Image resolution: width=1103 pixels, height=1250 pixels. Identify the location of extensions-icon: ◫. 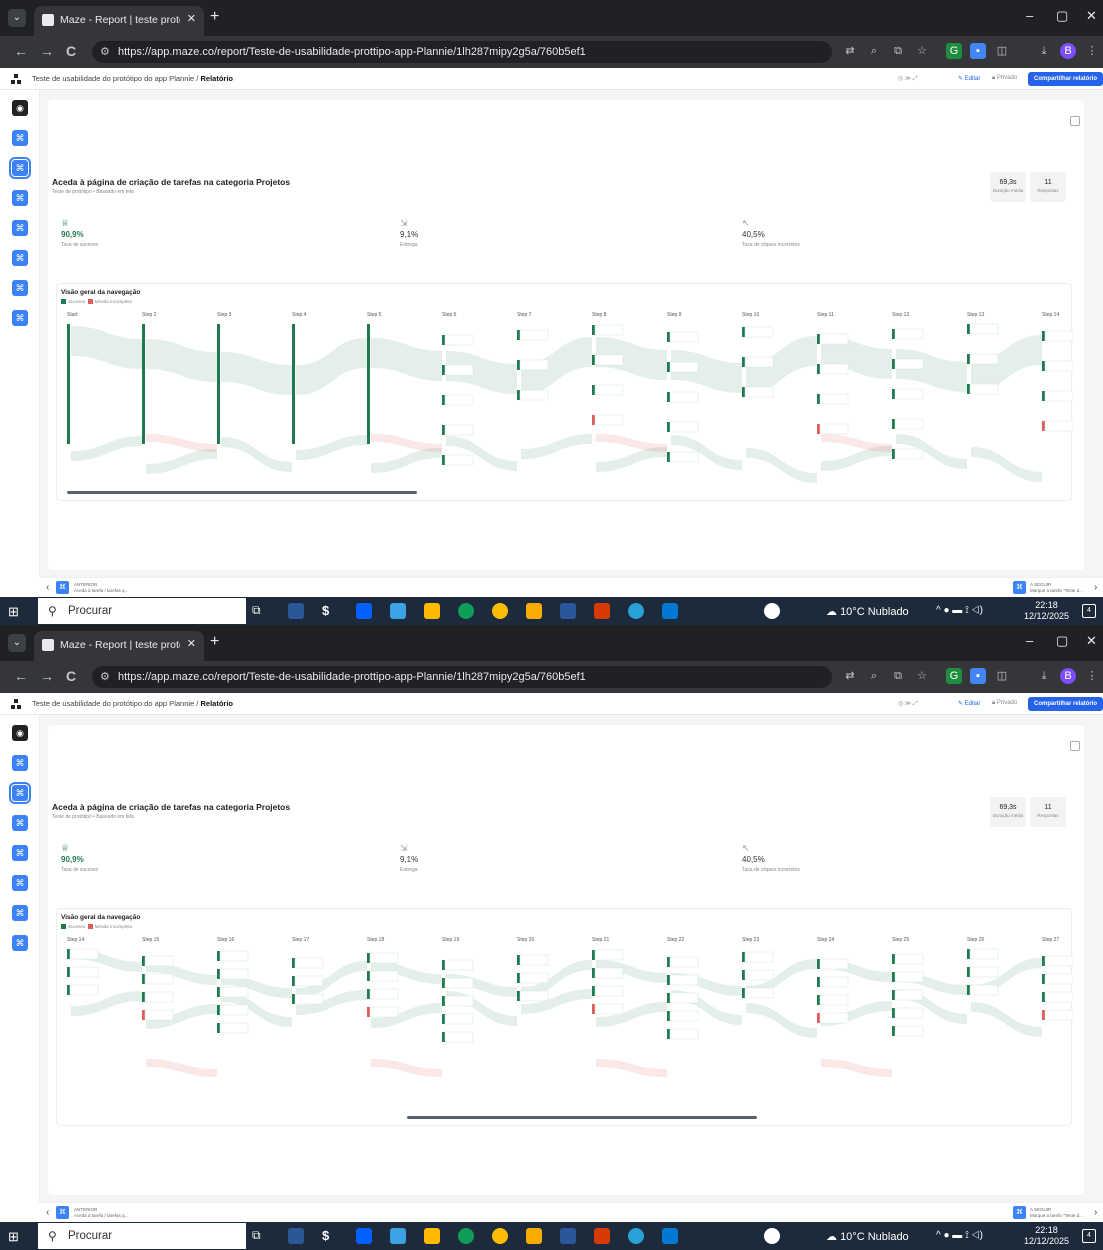
(1002, 51).